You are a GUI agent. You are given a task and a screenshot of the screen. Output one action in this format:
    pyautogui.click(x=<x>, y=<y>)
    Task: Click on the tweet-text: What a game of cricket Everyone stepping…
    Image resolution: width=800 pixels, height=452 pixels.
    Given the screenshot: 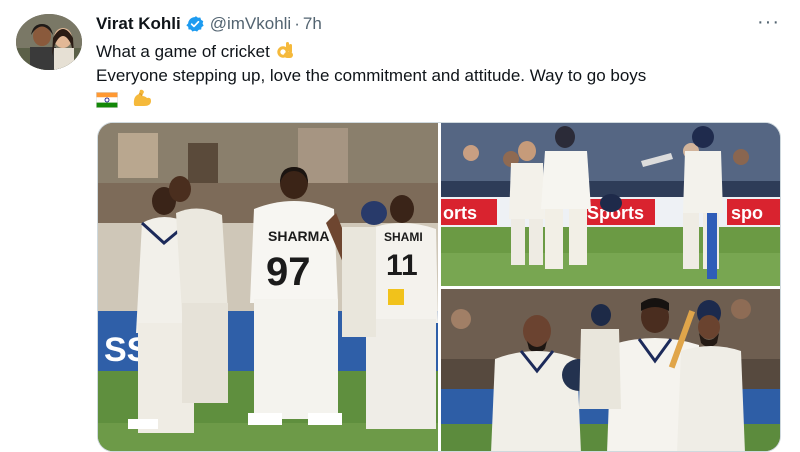 What is the action you would take?
    pyautogui.click(x=441, y=76)
    